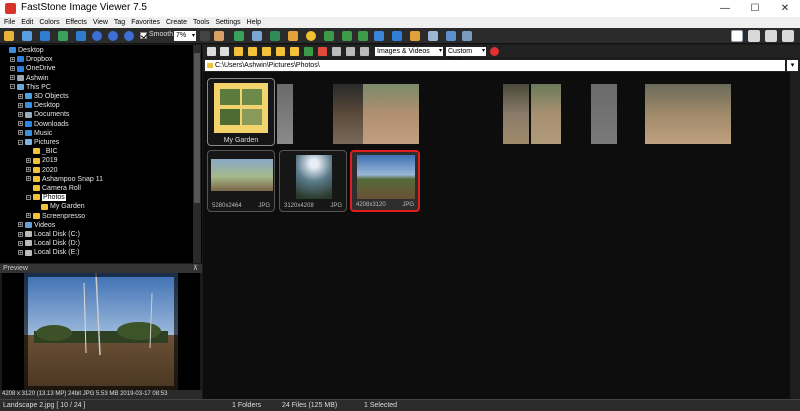  I want to click on tree-item: + Downloads, so click(43, 124).